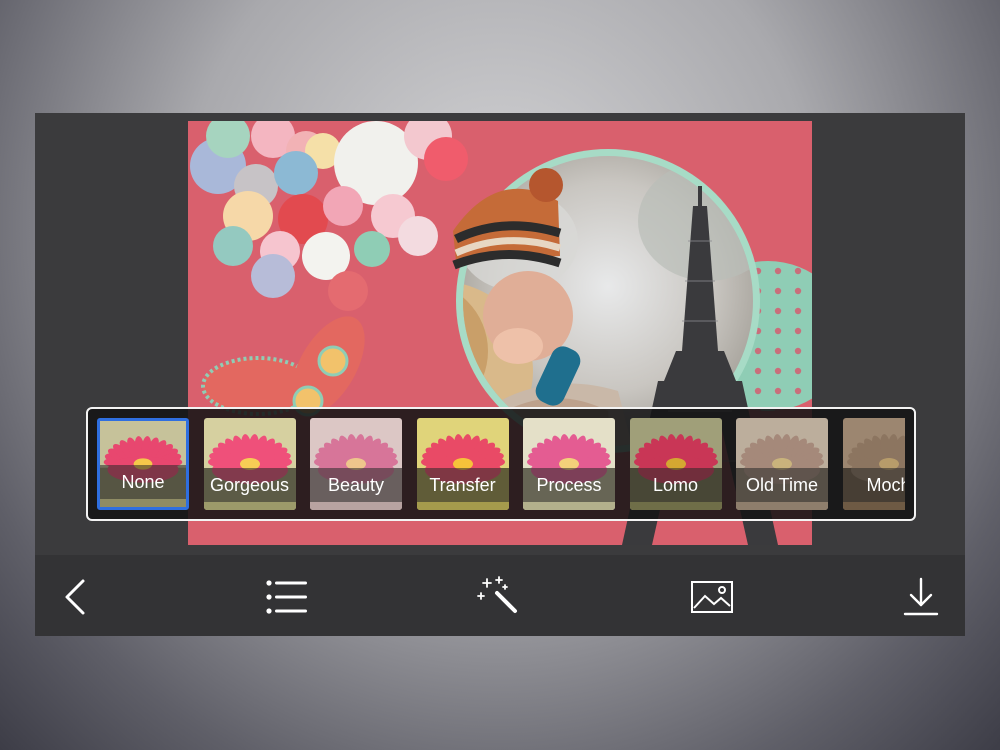 The height and width of the screenshot is (750, 1000). Describe the element at coordinates (873, 464) in the screenshot. I see `filter-item: Moch` at that location.